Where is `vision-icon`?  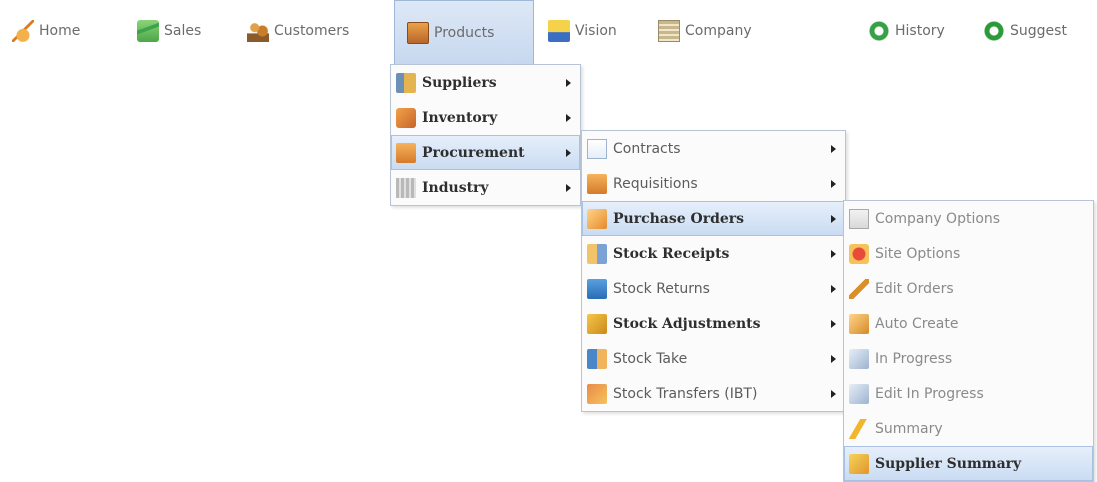
vision-icon is located at coordinates (559, 31).